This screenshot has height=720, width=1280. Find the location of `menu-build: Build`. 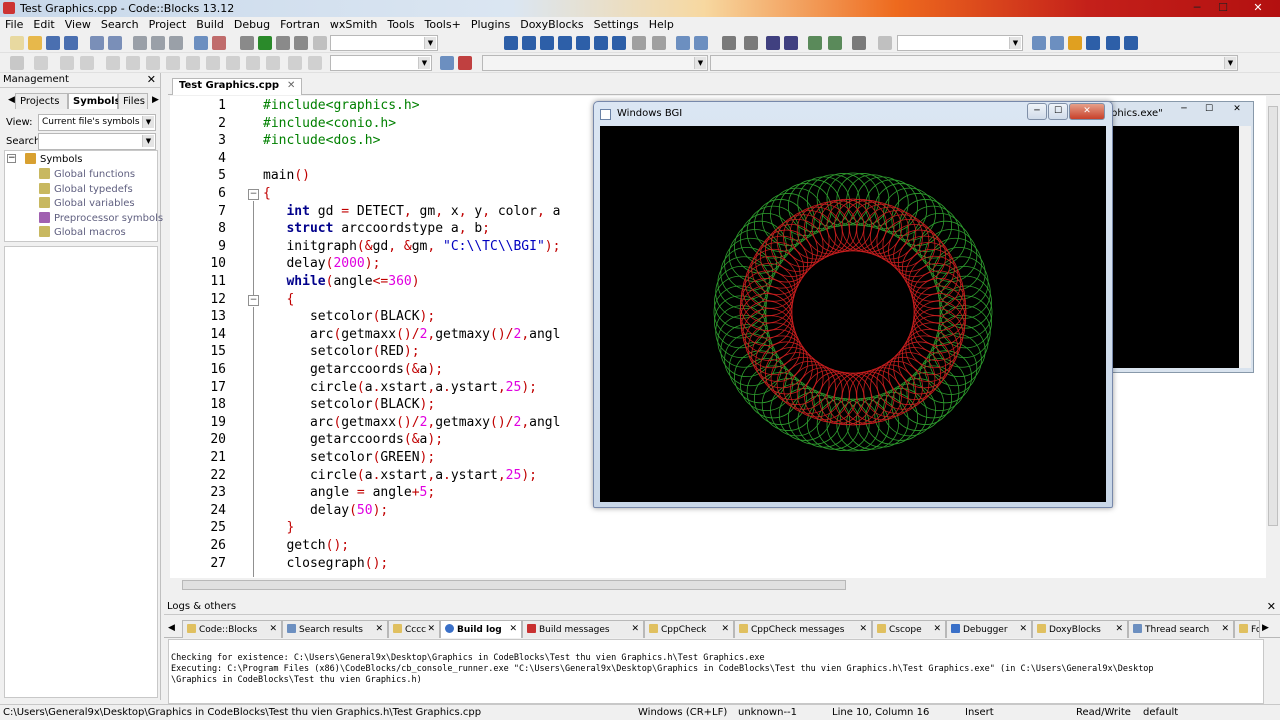

menu-build: Build is located at coordinates (210, 25).